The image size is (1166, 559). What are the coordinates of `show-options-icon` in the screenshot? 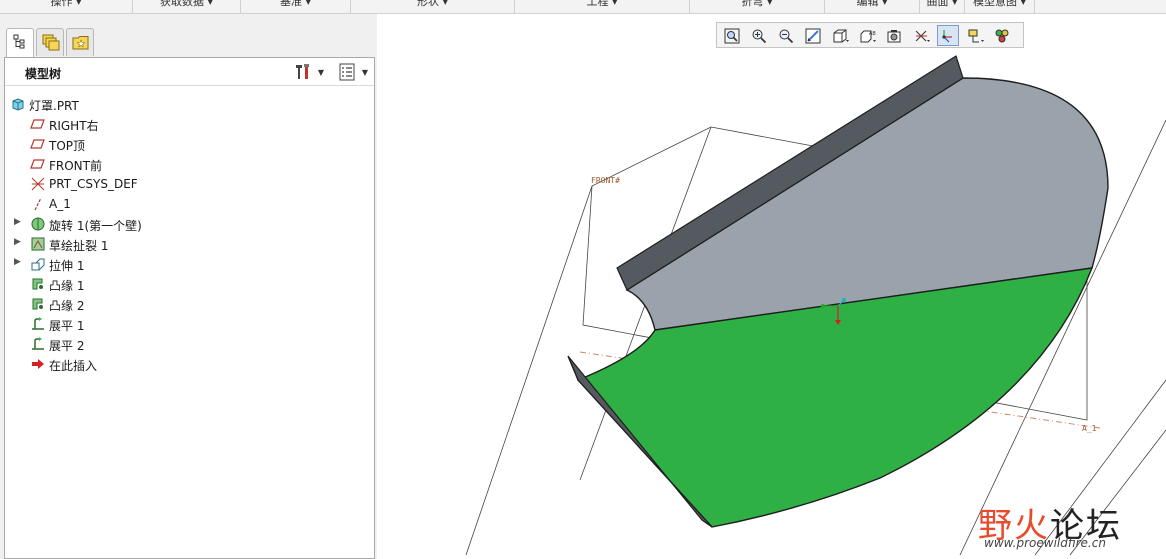 It's located at (347, 72).